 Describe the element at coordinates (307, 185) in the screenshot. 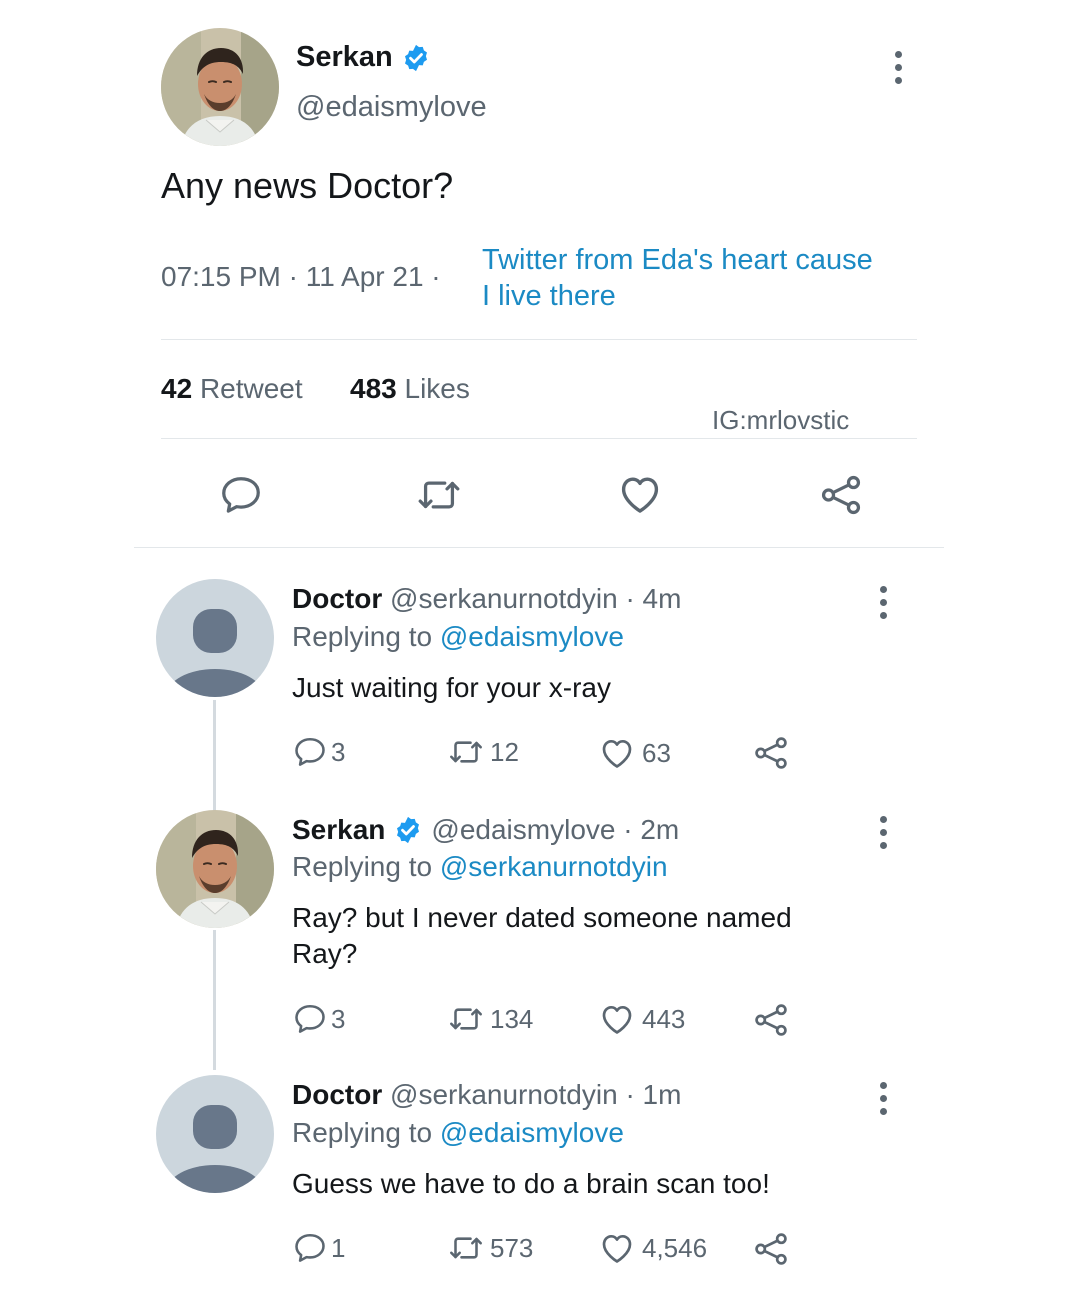

I see `tweet-text: Any news Doctor?` at that location.